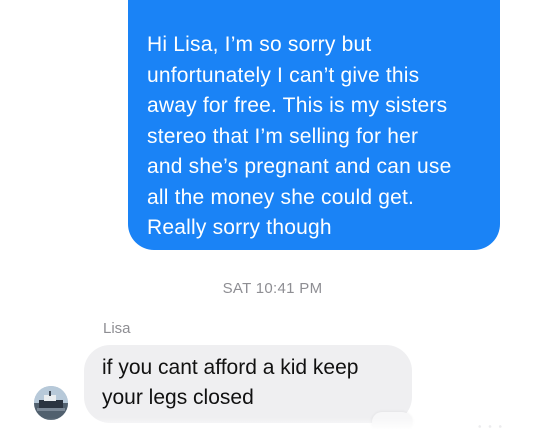  Describe the element at coordinates (297, 105) in the screenshot. I see `message-line: away for free. This is my sisters` at that location.